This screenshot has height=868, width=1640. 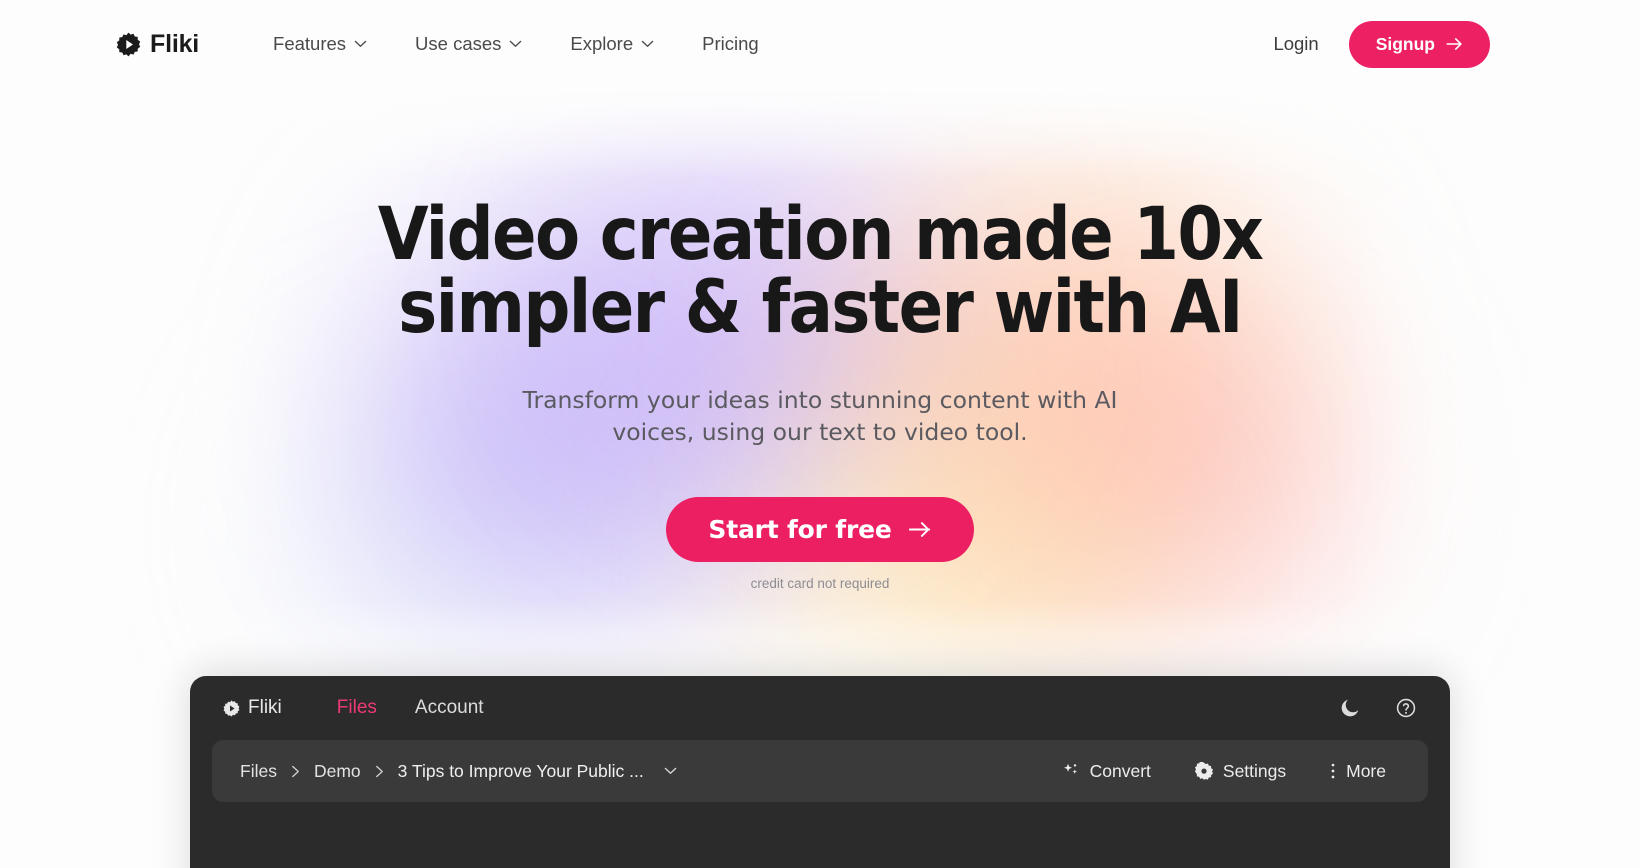 What do you see at coordinates (258, 771) in the screenshot?
I see `breadcrumb-item-files: Files` at bounding box center [258, 771].